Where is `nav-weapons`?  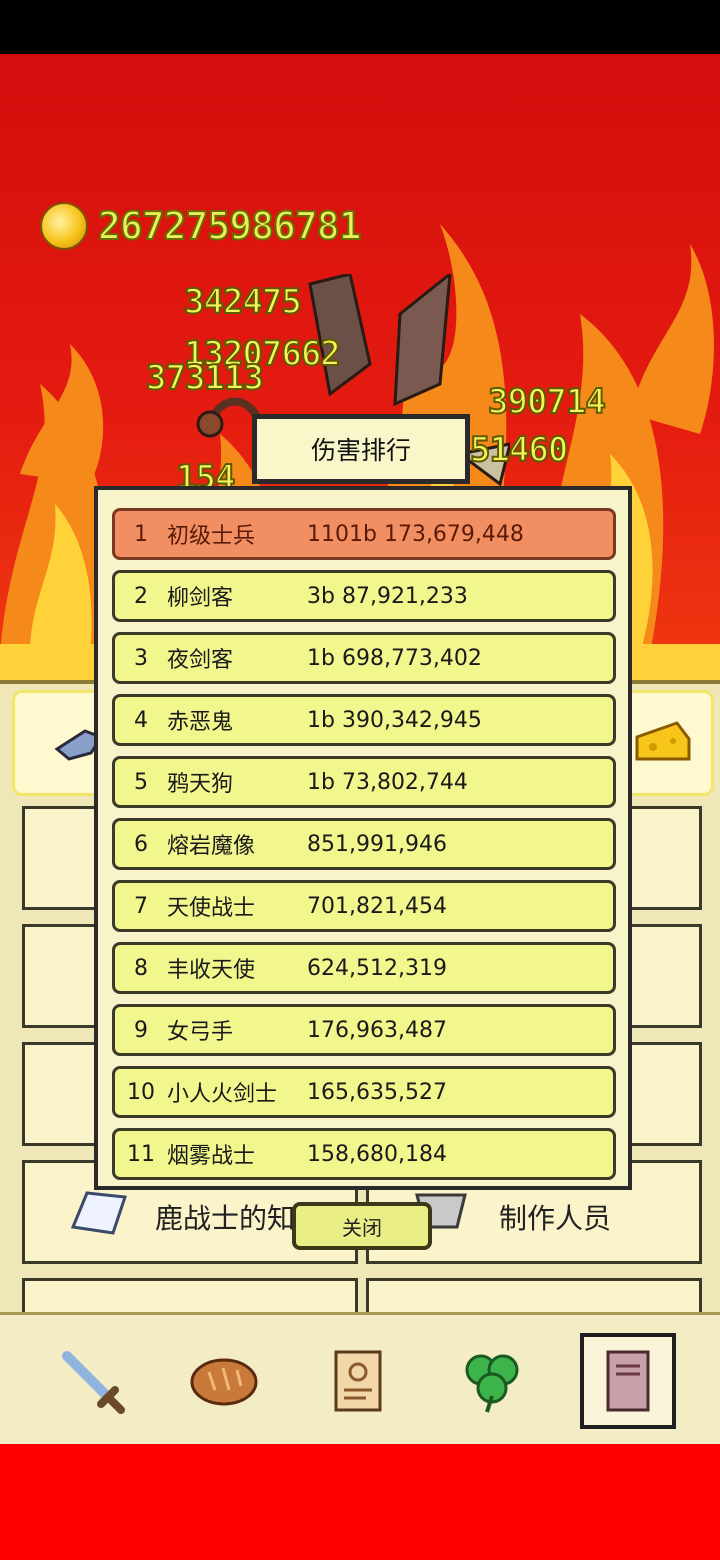
nav-weapons is located at coordinates (92, 1381).